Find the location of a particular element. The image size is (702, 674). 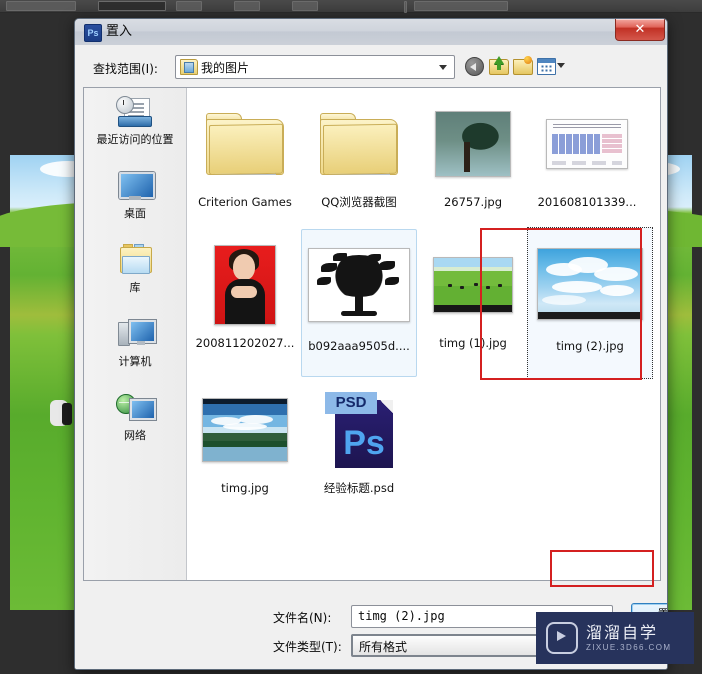

sidebar-item-network: 网络 is located at coordinates (135, 425).